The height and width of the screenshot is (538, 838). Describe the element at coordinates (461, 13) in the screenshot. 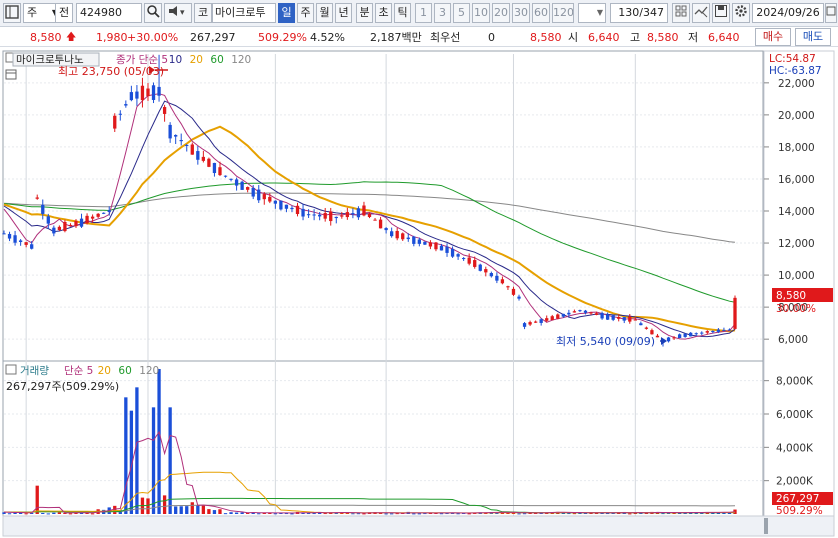

I see `interval-5-button: 5` at that location.